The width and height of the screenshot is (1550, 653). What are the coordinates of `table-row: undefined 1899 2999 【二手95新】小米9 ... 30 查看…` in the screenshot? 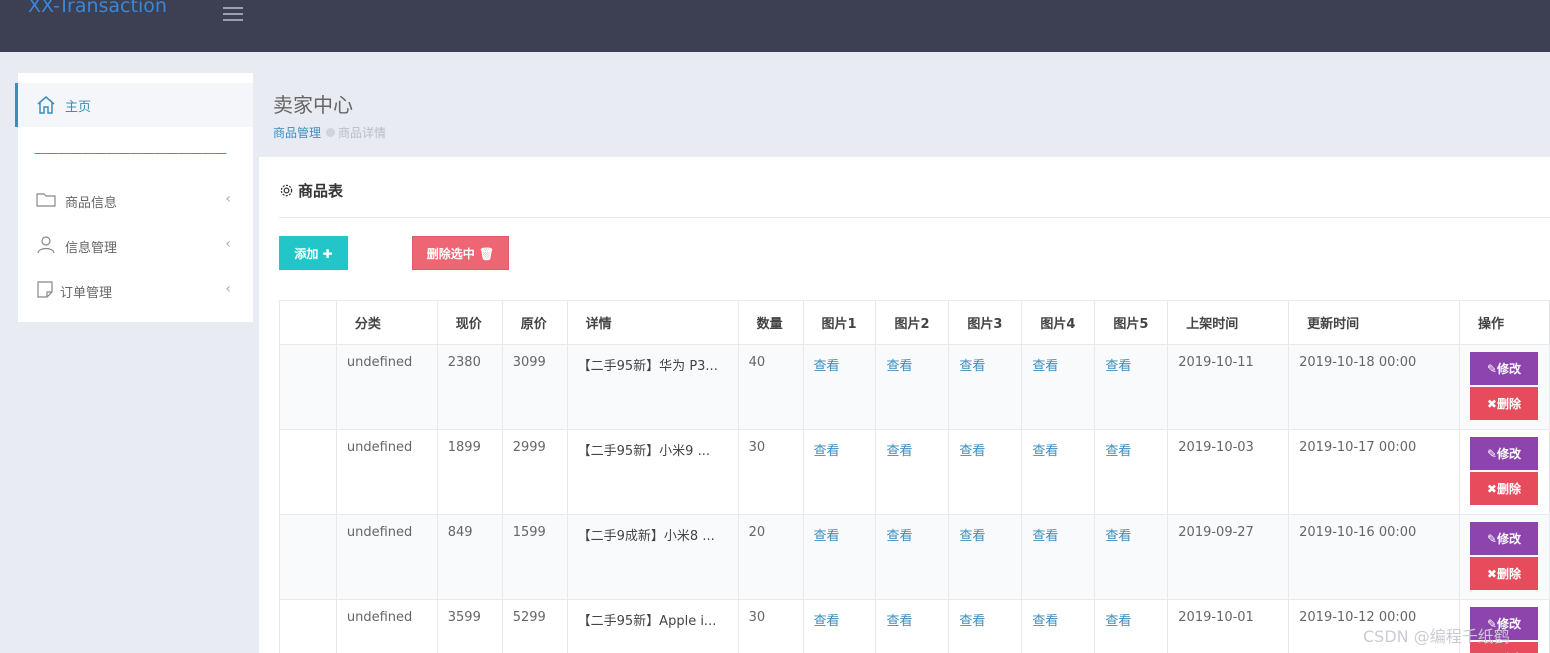 It's located at (914, 472).